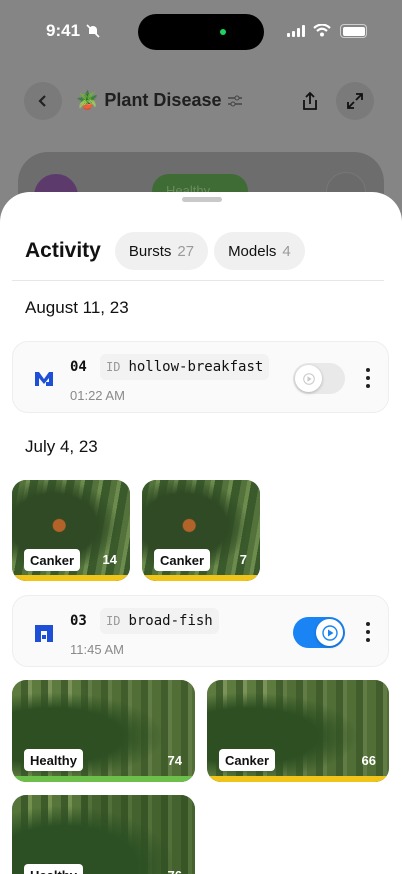 The width and height of the screenshot is (402, 874). Describe the element at coordinates (71, 530) in the screenshot. I see `burst-thumbnail: Canker 14` at that location.